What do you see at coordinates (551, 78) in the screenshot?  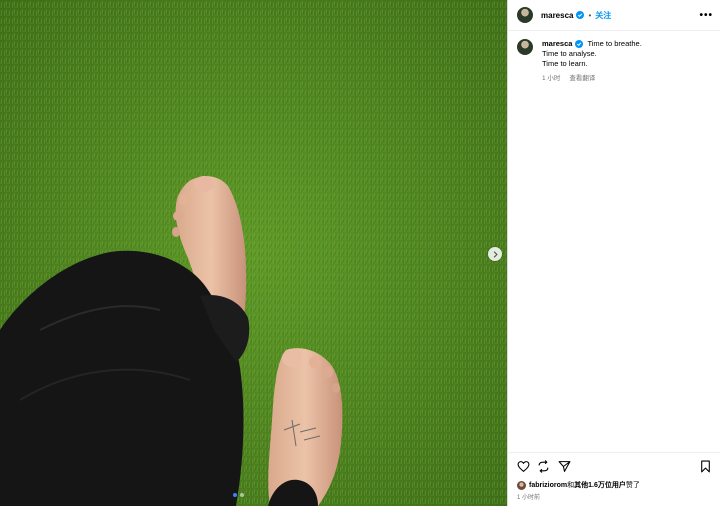 I see `caption-time: 1 小时` at bounding box center [551, 78].